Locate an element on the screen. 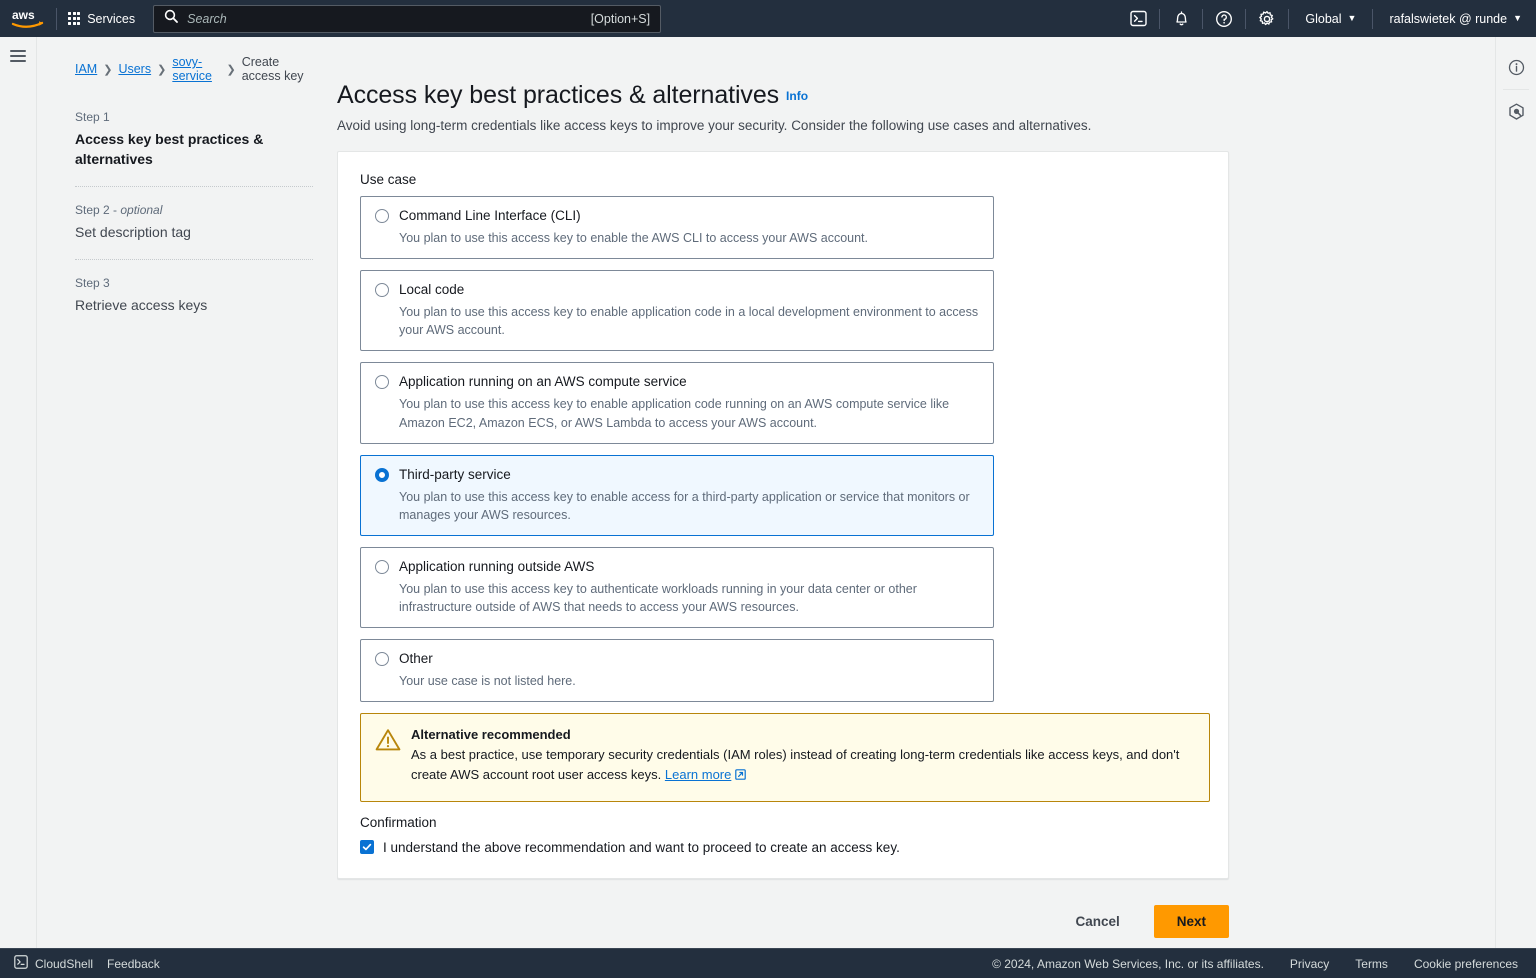  settings-icon is located at coordinates (1267, 18).